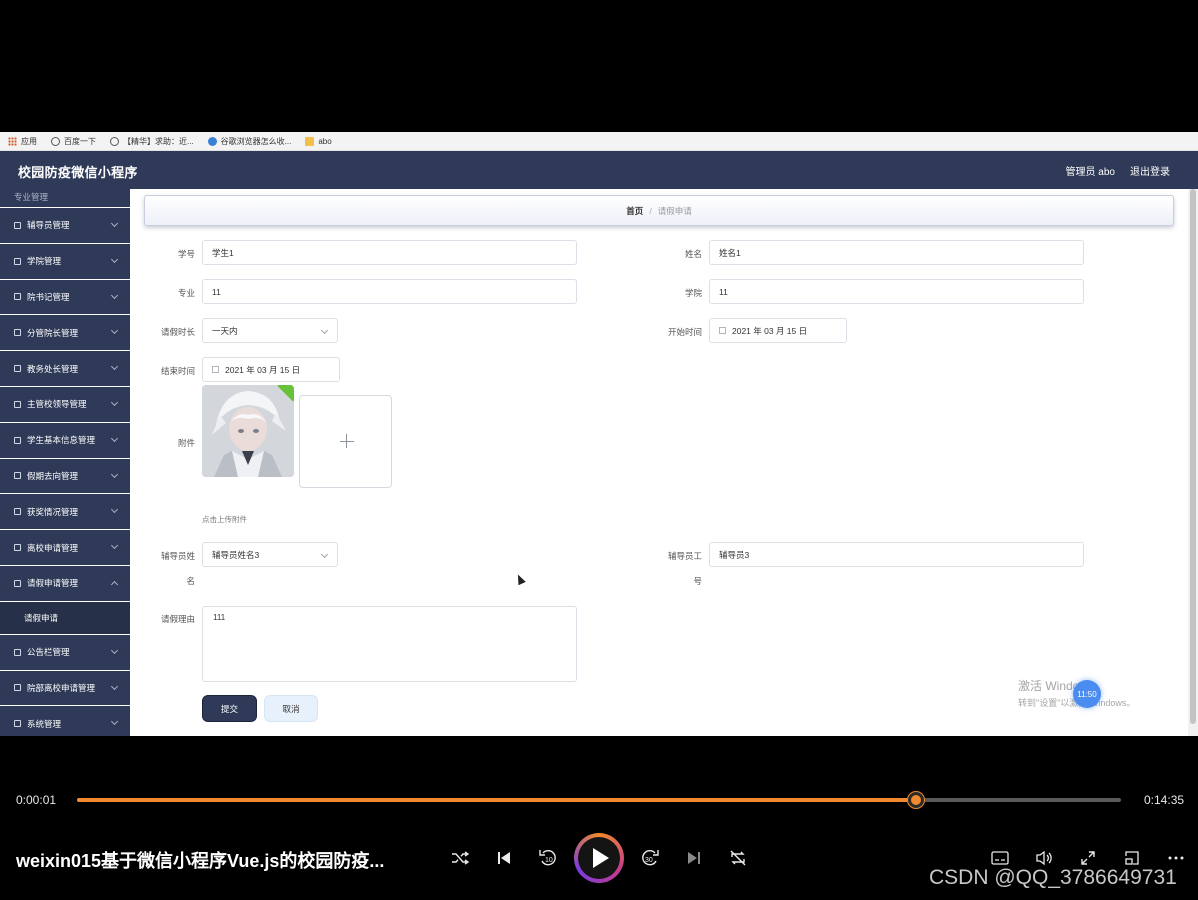 Image resolution: width=1198 pixels, height=900 pixels. I want to click on field-value: 一天内, so click(225, 330).